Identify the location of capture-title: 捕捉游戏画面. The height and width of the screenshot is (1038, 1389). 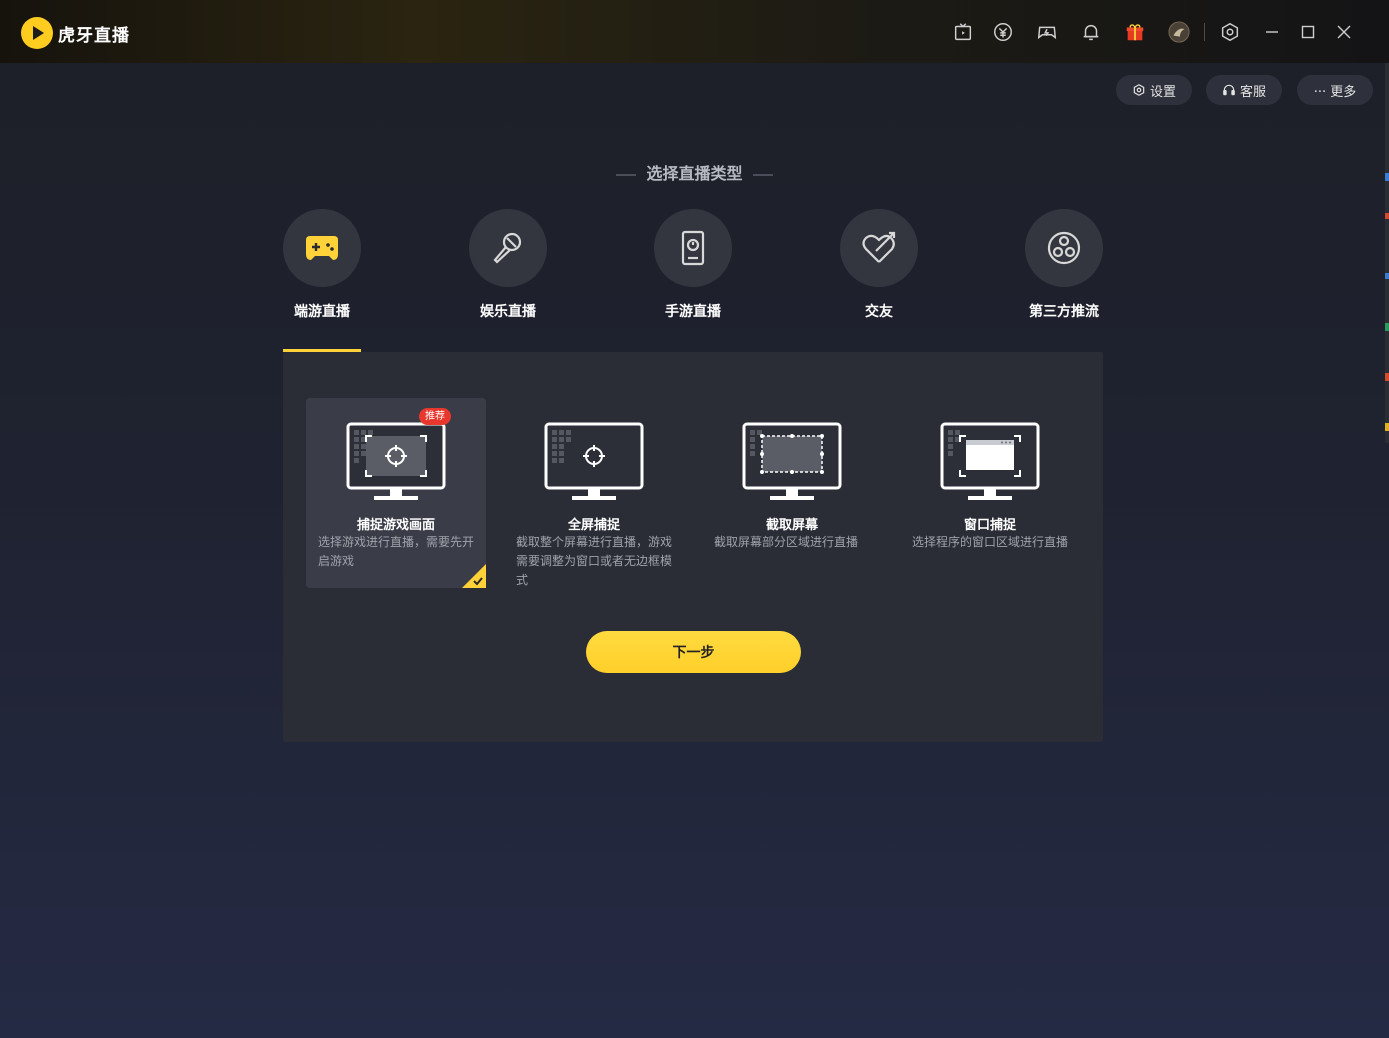
(395, 525).